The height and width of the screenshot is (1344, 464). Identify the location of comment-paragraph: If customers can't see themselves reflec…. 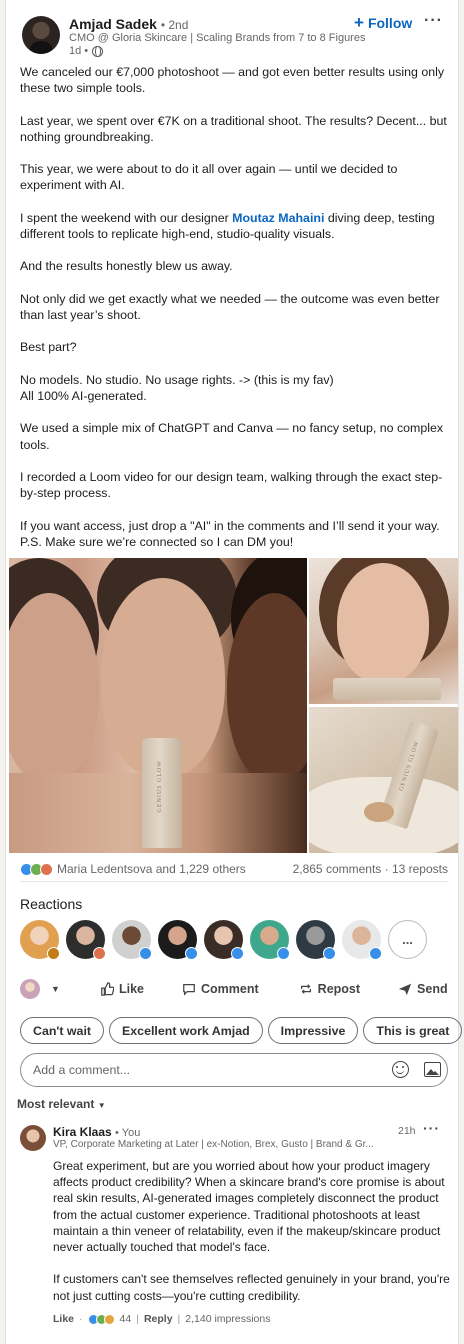
(251, 1287).